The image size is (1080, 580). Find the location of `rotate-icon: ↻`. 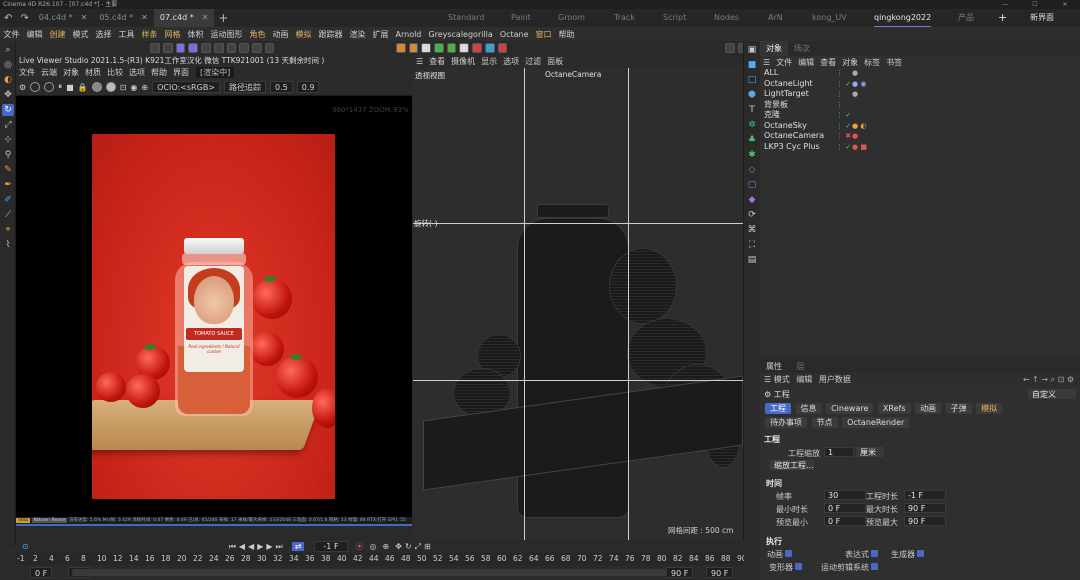

rotate-icon: ↻ is located at coordinates (8, 110).